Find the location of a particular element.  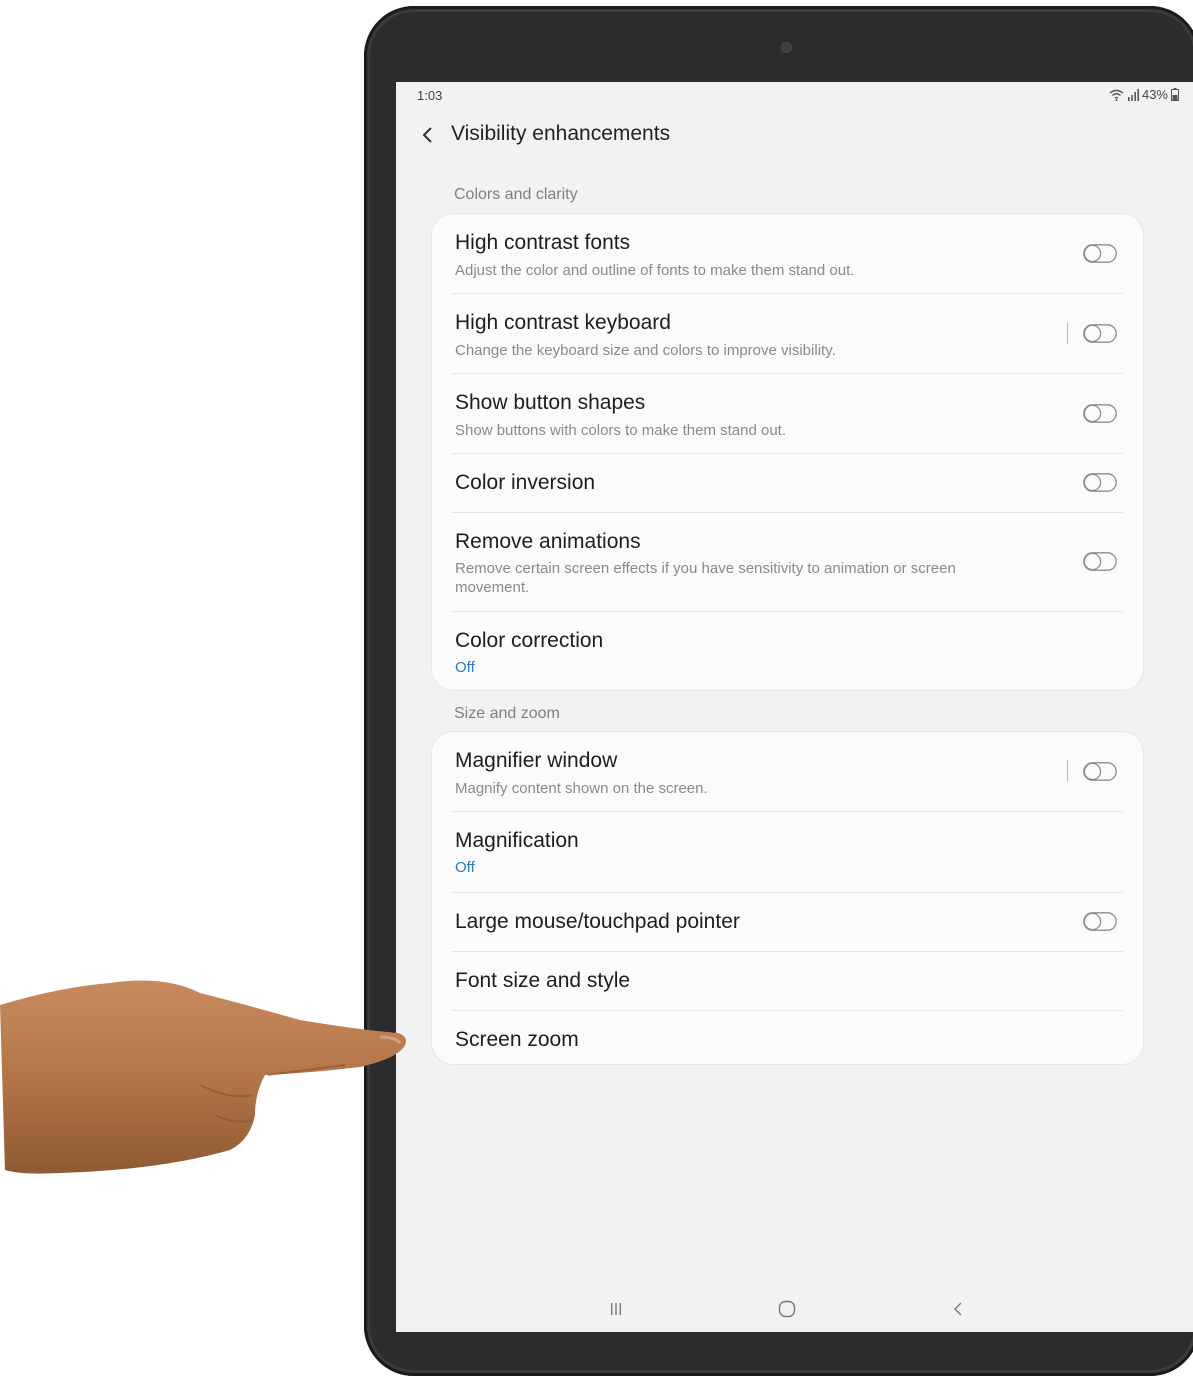

signal-icon is located at coordinates (1133, 94).